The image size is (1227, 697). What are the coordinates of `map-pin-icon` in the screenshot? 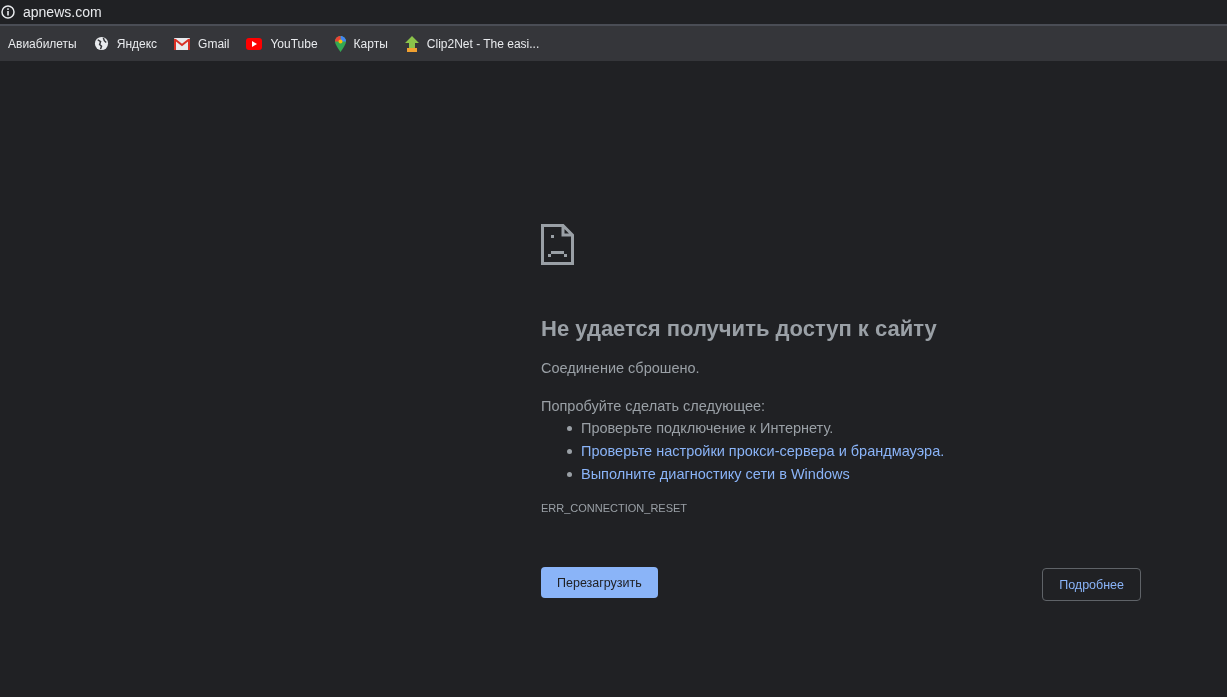 It's located at (340, 43).